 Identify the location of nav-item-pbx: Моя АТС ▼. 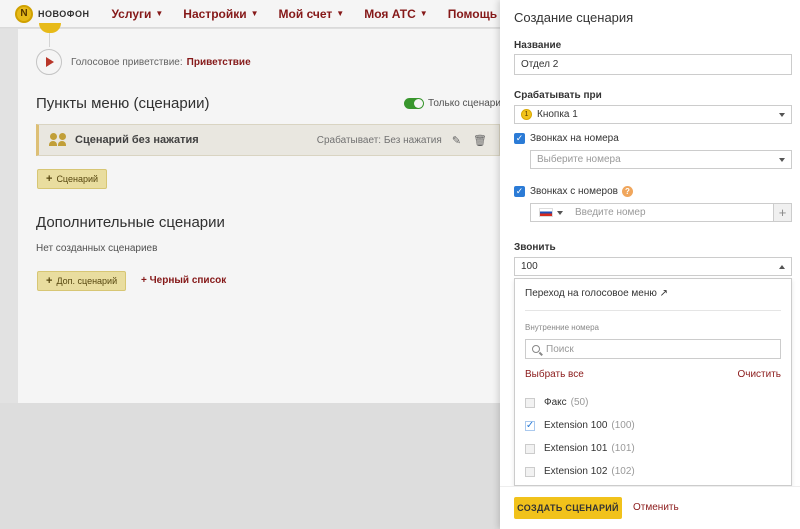
(396, 14).